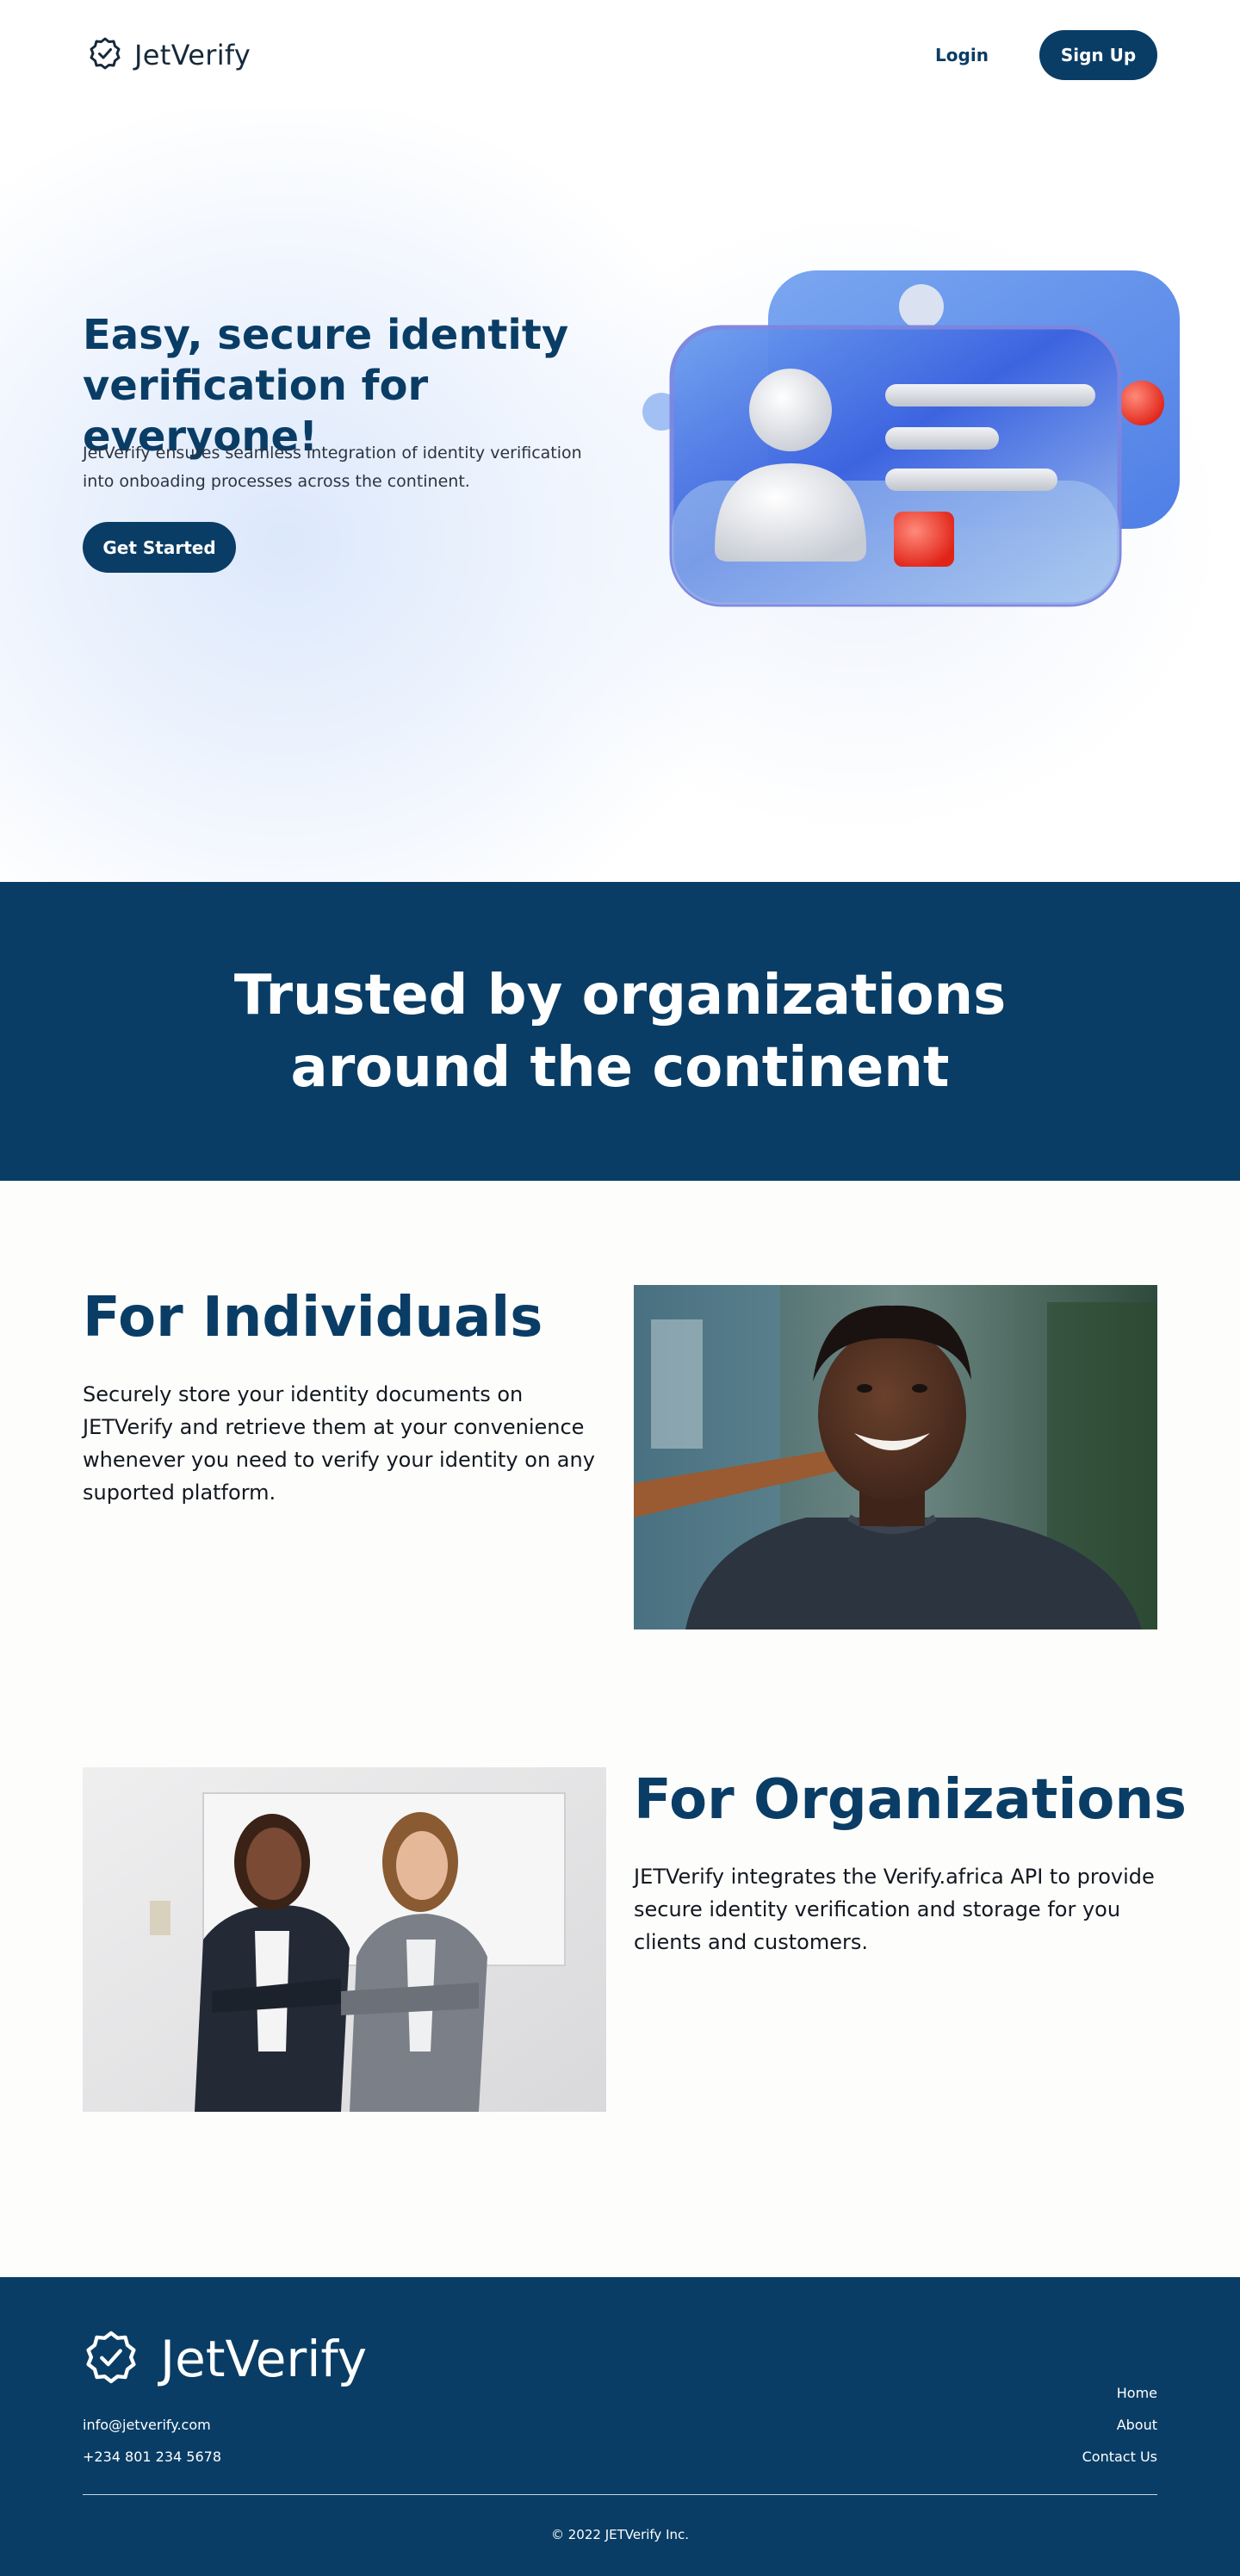  I want to click on id-card-illustration-icon, so click(913, 446).